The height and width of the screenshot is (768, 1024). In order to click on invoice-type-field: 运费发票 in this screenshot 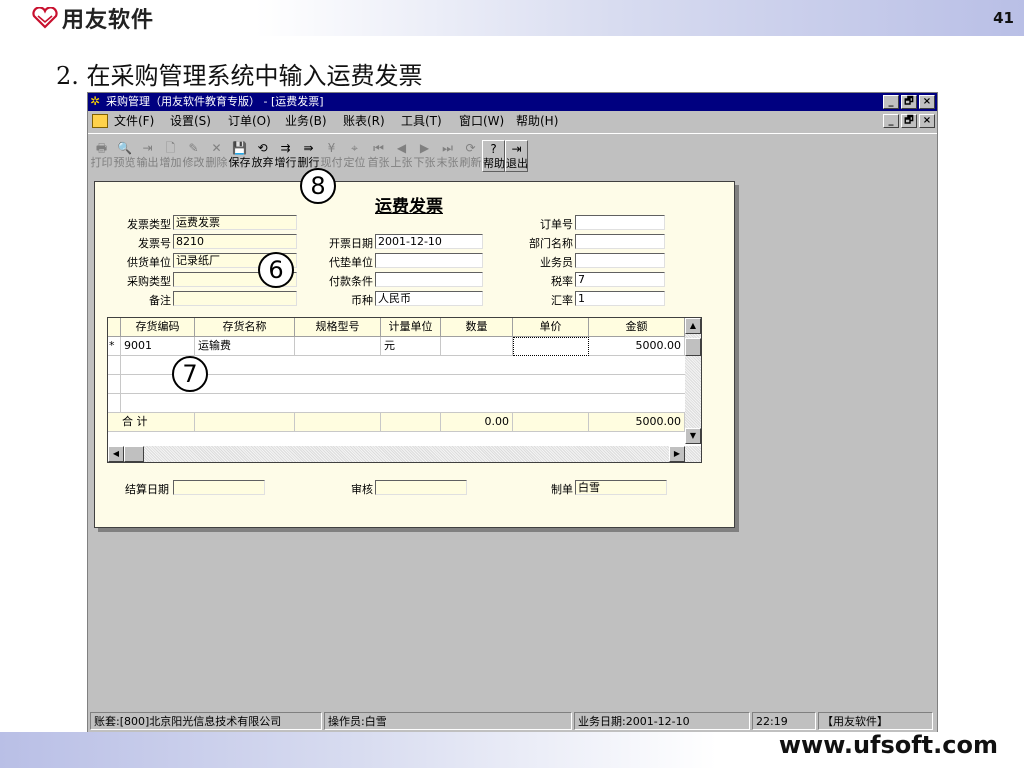, I will do `click(235, 222)`.